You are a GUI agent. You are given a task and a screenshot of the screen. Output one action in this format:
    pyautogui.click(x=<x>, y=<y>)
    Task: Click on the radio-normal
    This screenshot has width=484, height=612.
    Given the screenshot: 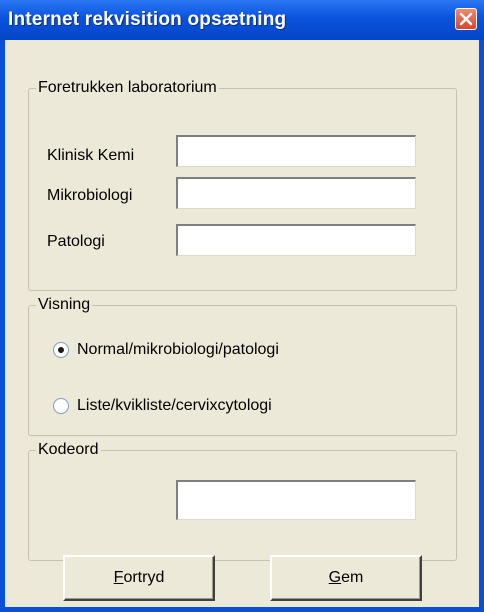 What is the action you would take?
    pyautogui.click(x=61, y=350)
    